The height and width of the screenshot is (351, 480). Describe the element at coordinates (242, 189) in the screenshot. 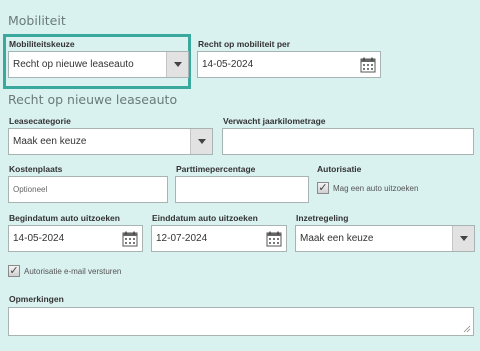

I see `parttimepercentage-input` at that location.